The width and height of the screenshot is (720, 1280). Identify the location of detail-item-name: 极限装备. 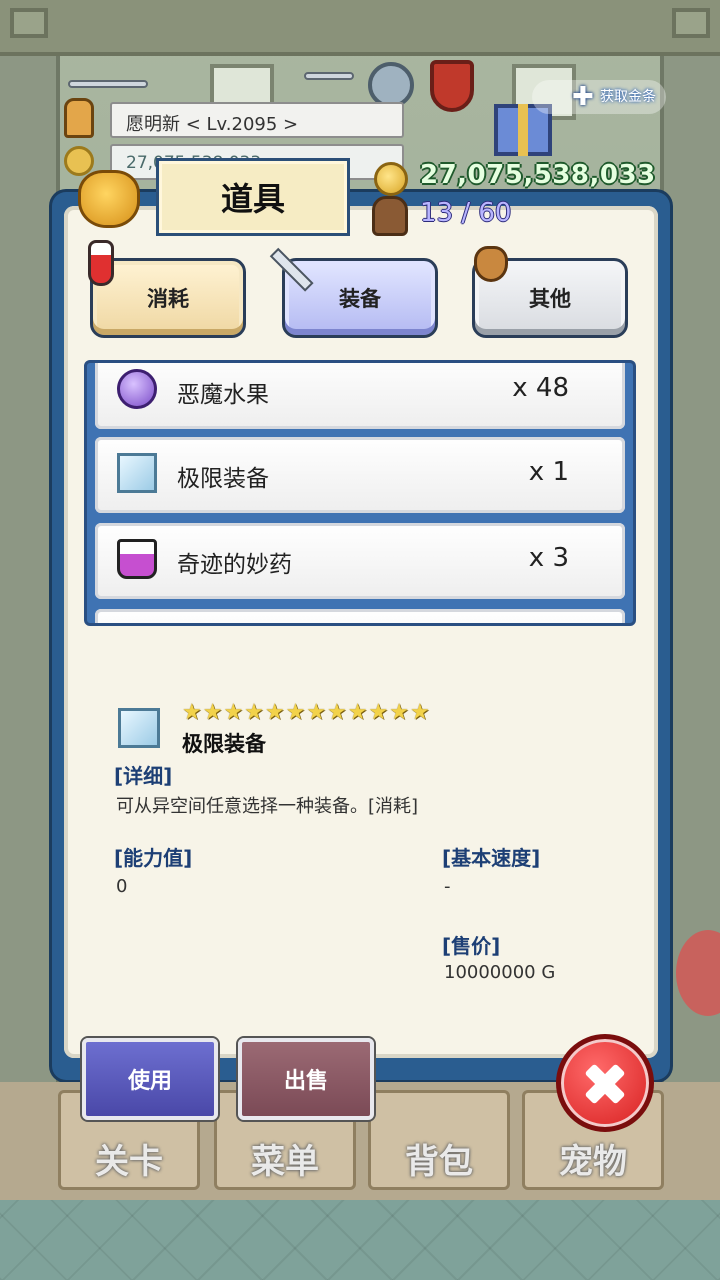
(224, 744).